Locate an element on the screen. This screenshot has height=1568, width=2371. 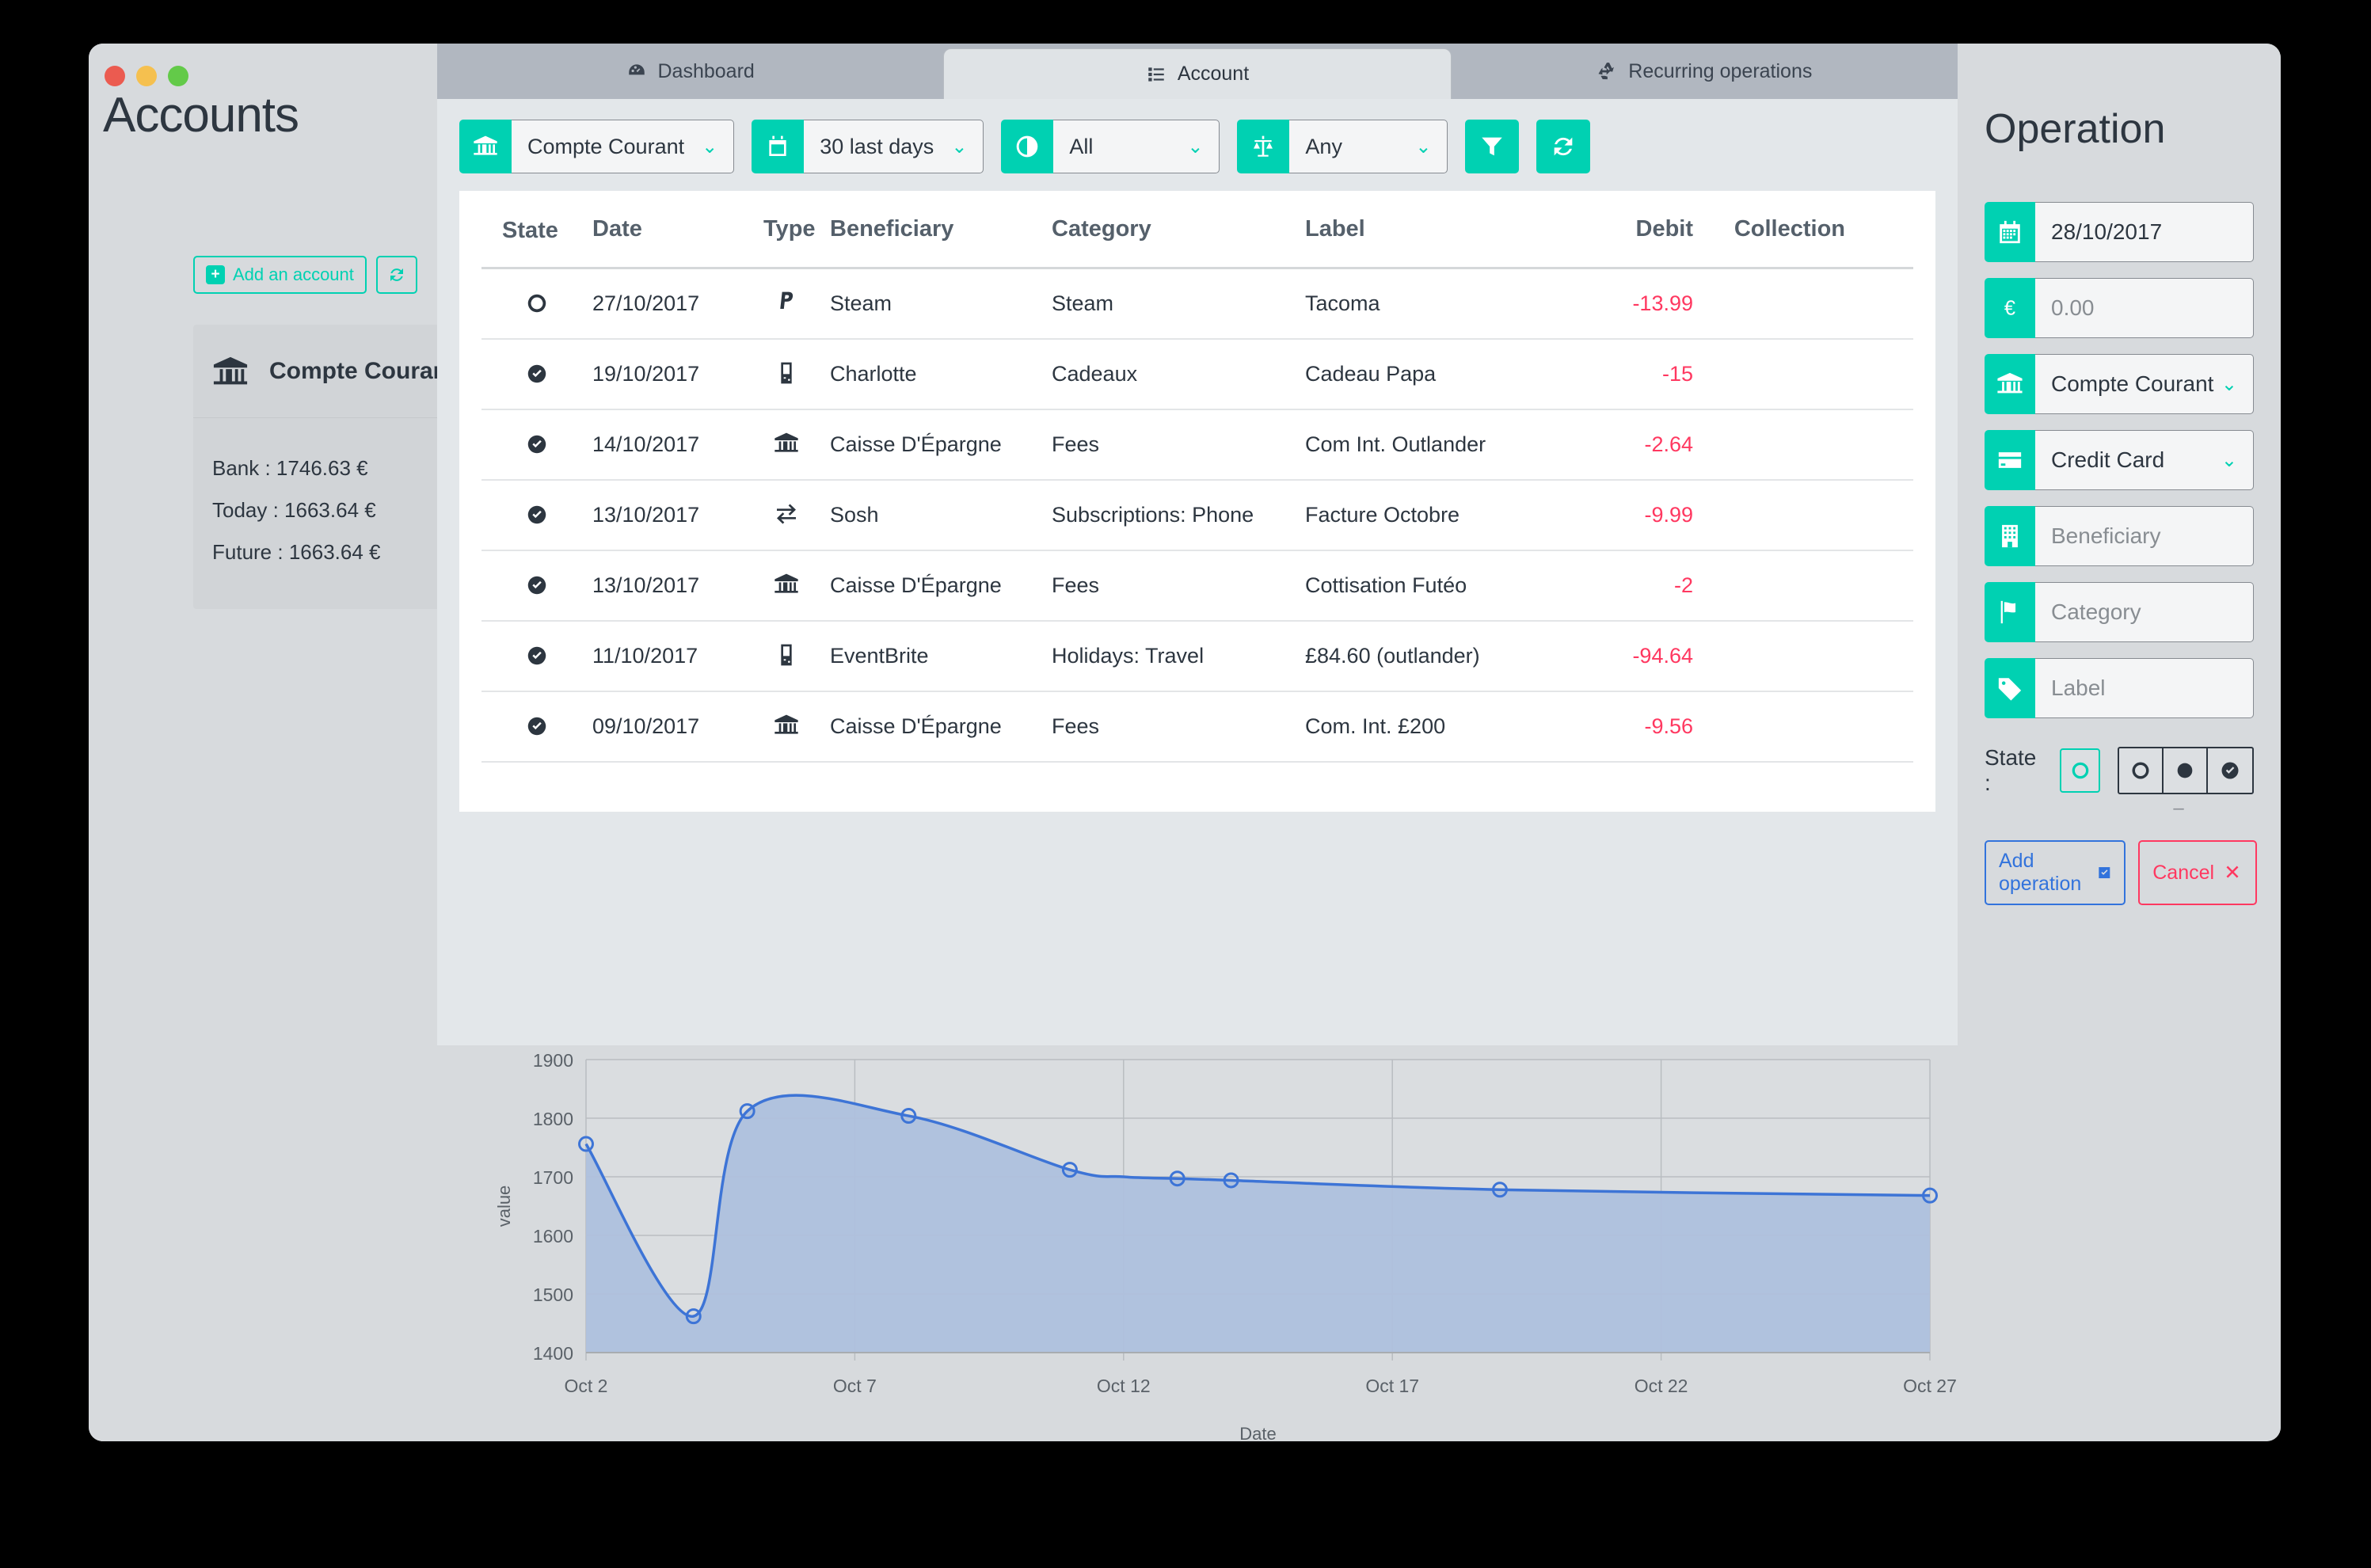
y-tick: 1700 is located at coordinates (553, 1177).